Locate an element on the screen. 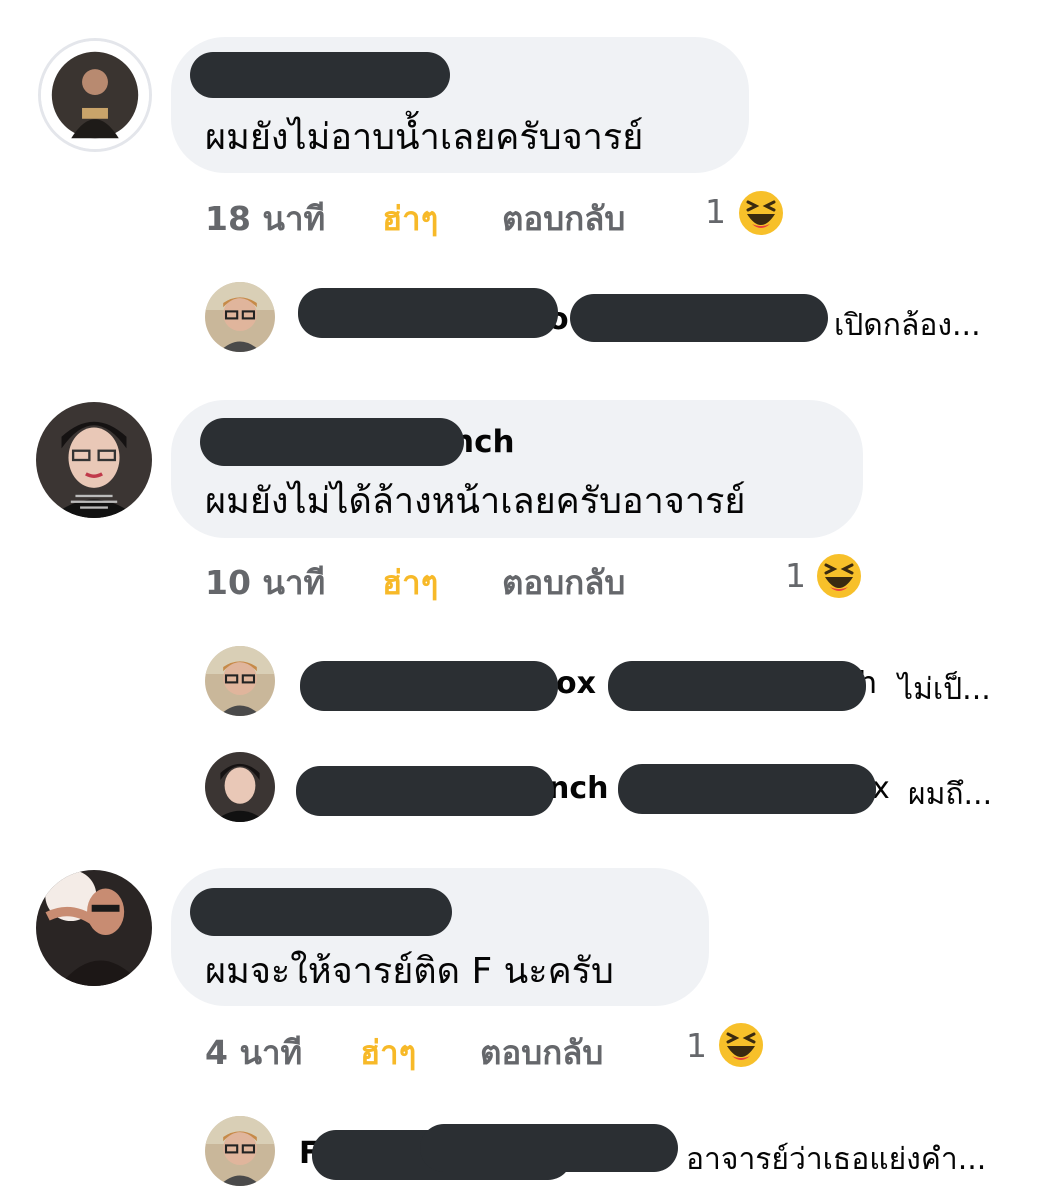  comment-time: 4 นาที is located at coordinates (254, 1052).